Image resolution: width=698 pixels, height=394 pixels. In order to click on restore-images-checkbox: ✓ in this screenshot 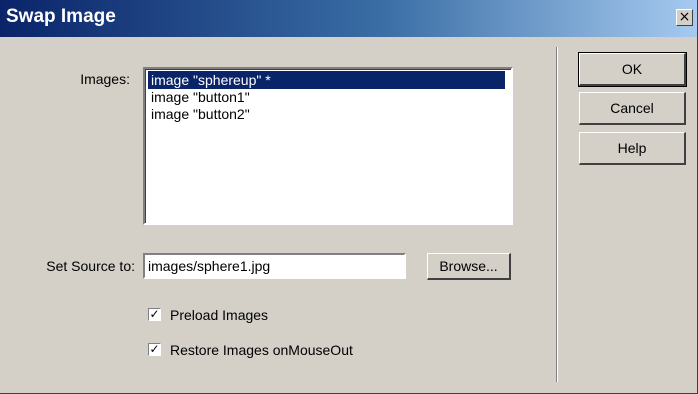, I will do `click(154, 349)`.